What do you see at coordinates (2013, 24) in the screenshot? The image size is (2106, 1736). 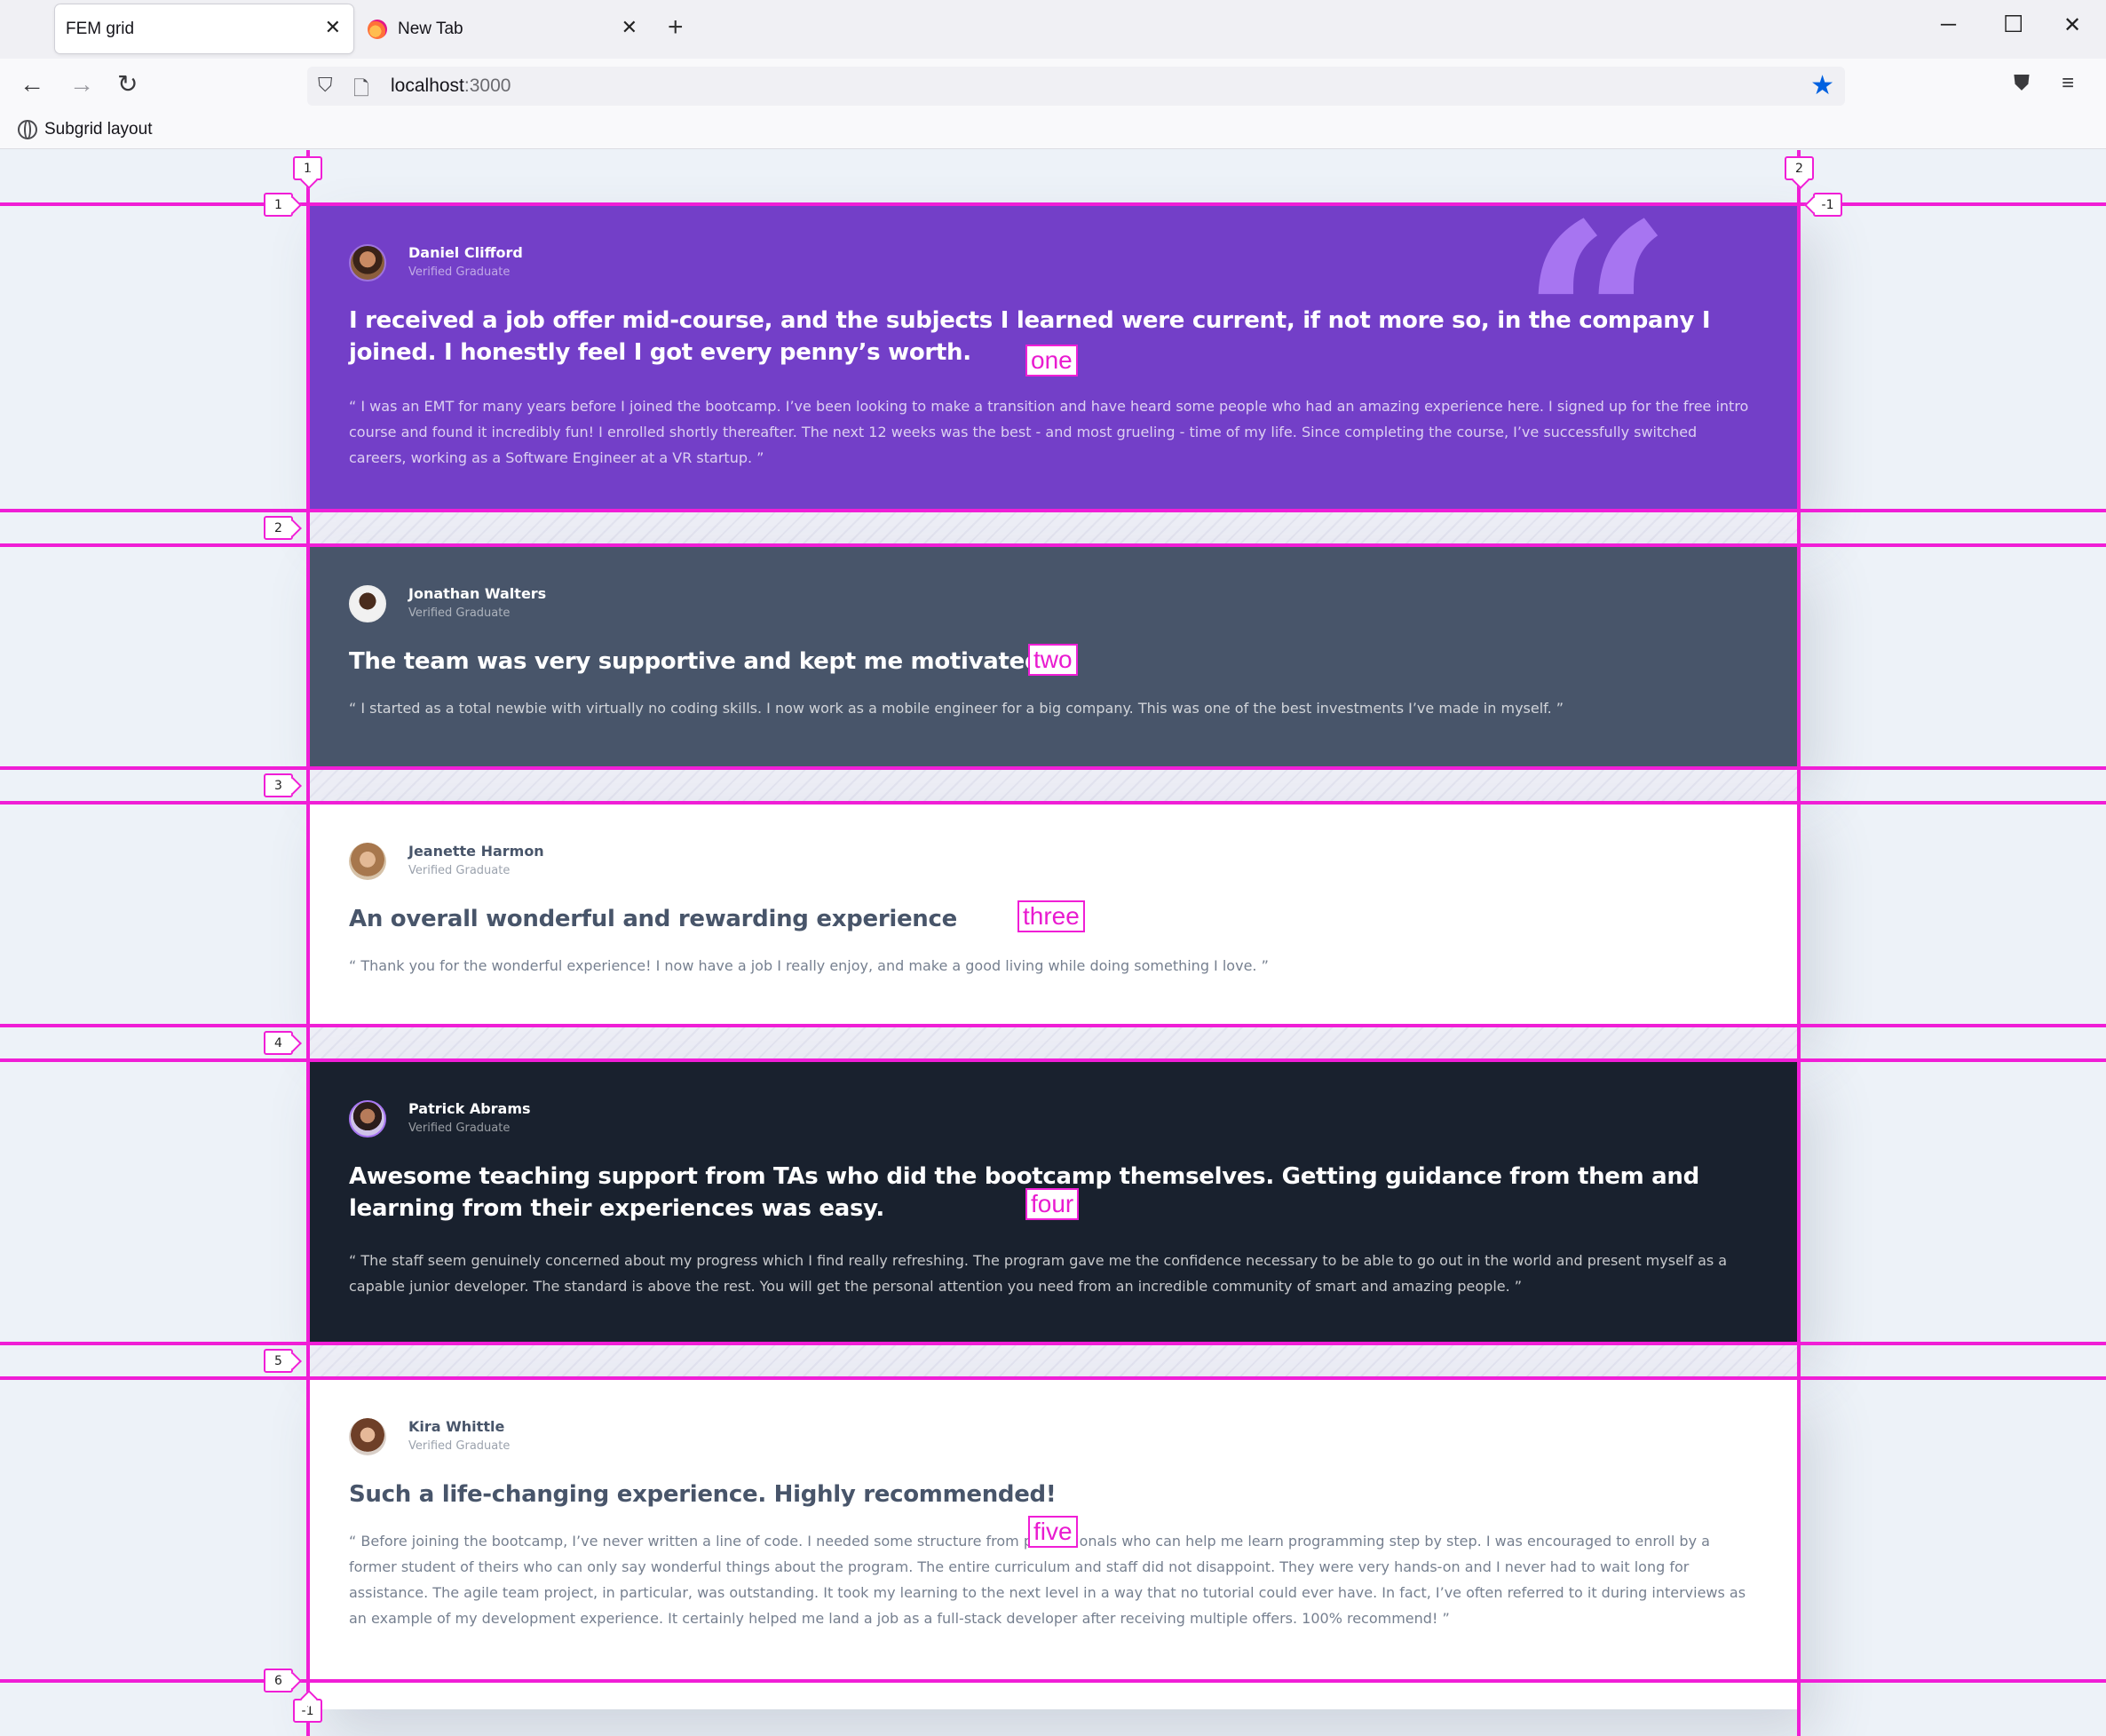 I see `maximize-icon: ☐` at bounding box center [2013, 24].